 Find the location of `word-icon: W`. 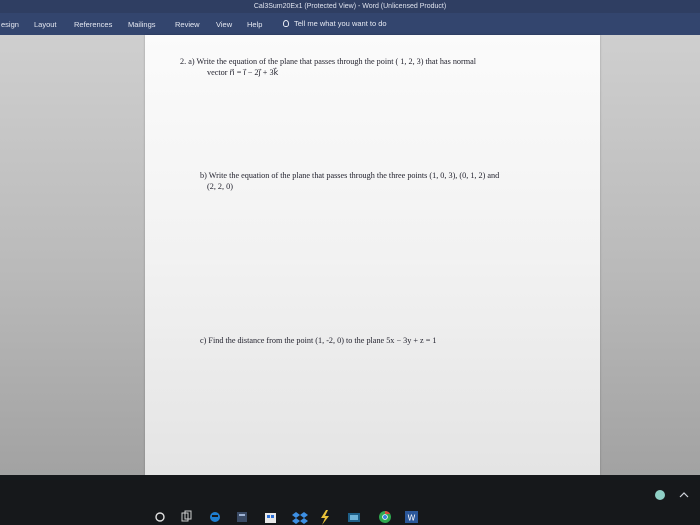

word-icon: W is located at coordinates (411, 517).